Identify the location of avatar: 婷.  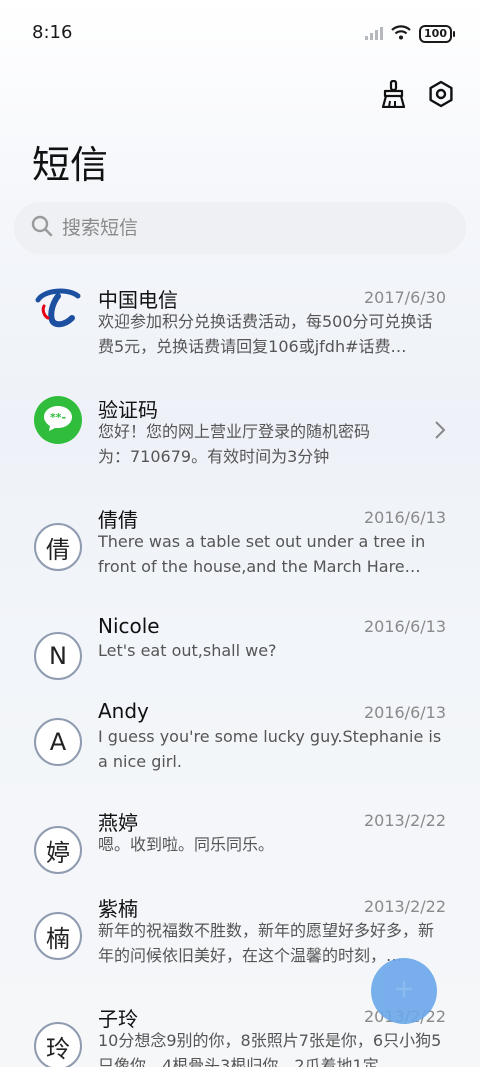
(58, 850).